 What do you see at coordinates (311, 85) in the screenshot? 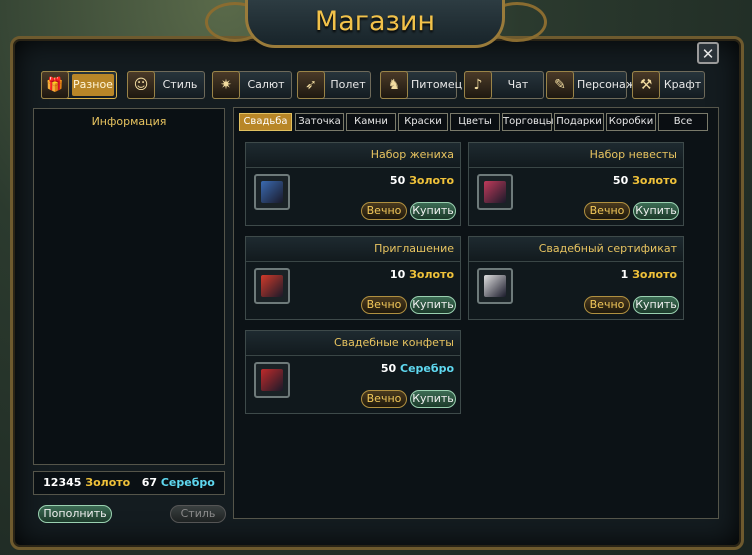
I see `wing-icon: ➶` at bounding box center [311, 85].